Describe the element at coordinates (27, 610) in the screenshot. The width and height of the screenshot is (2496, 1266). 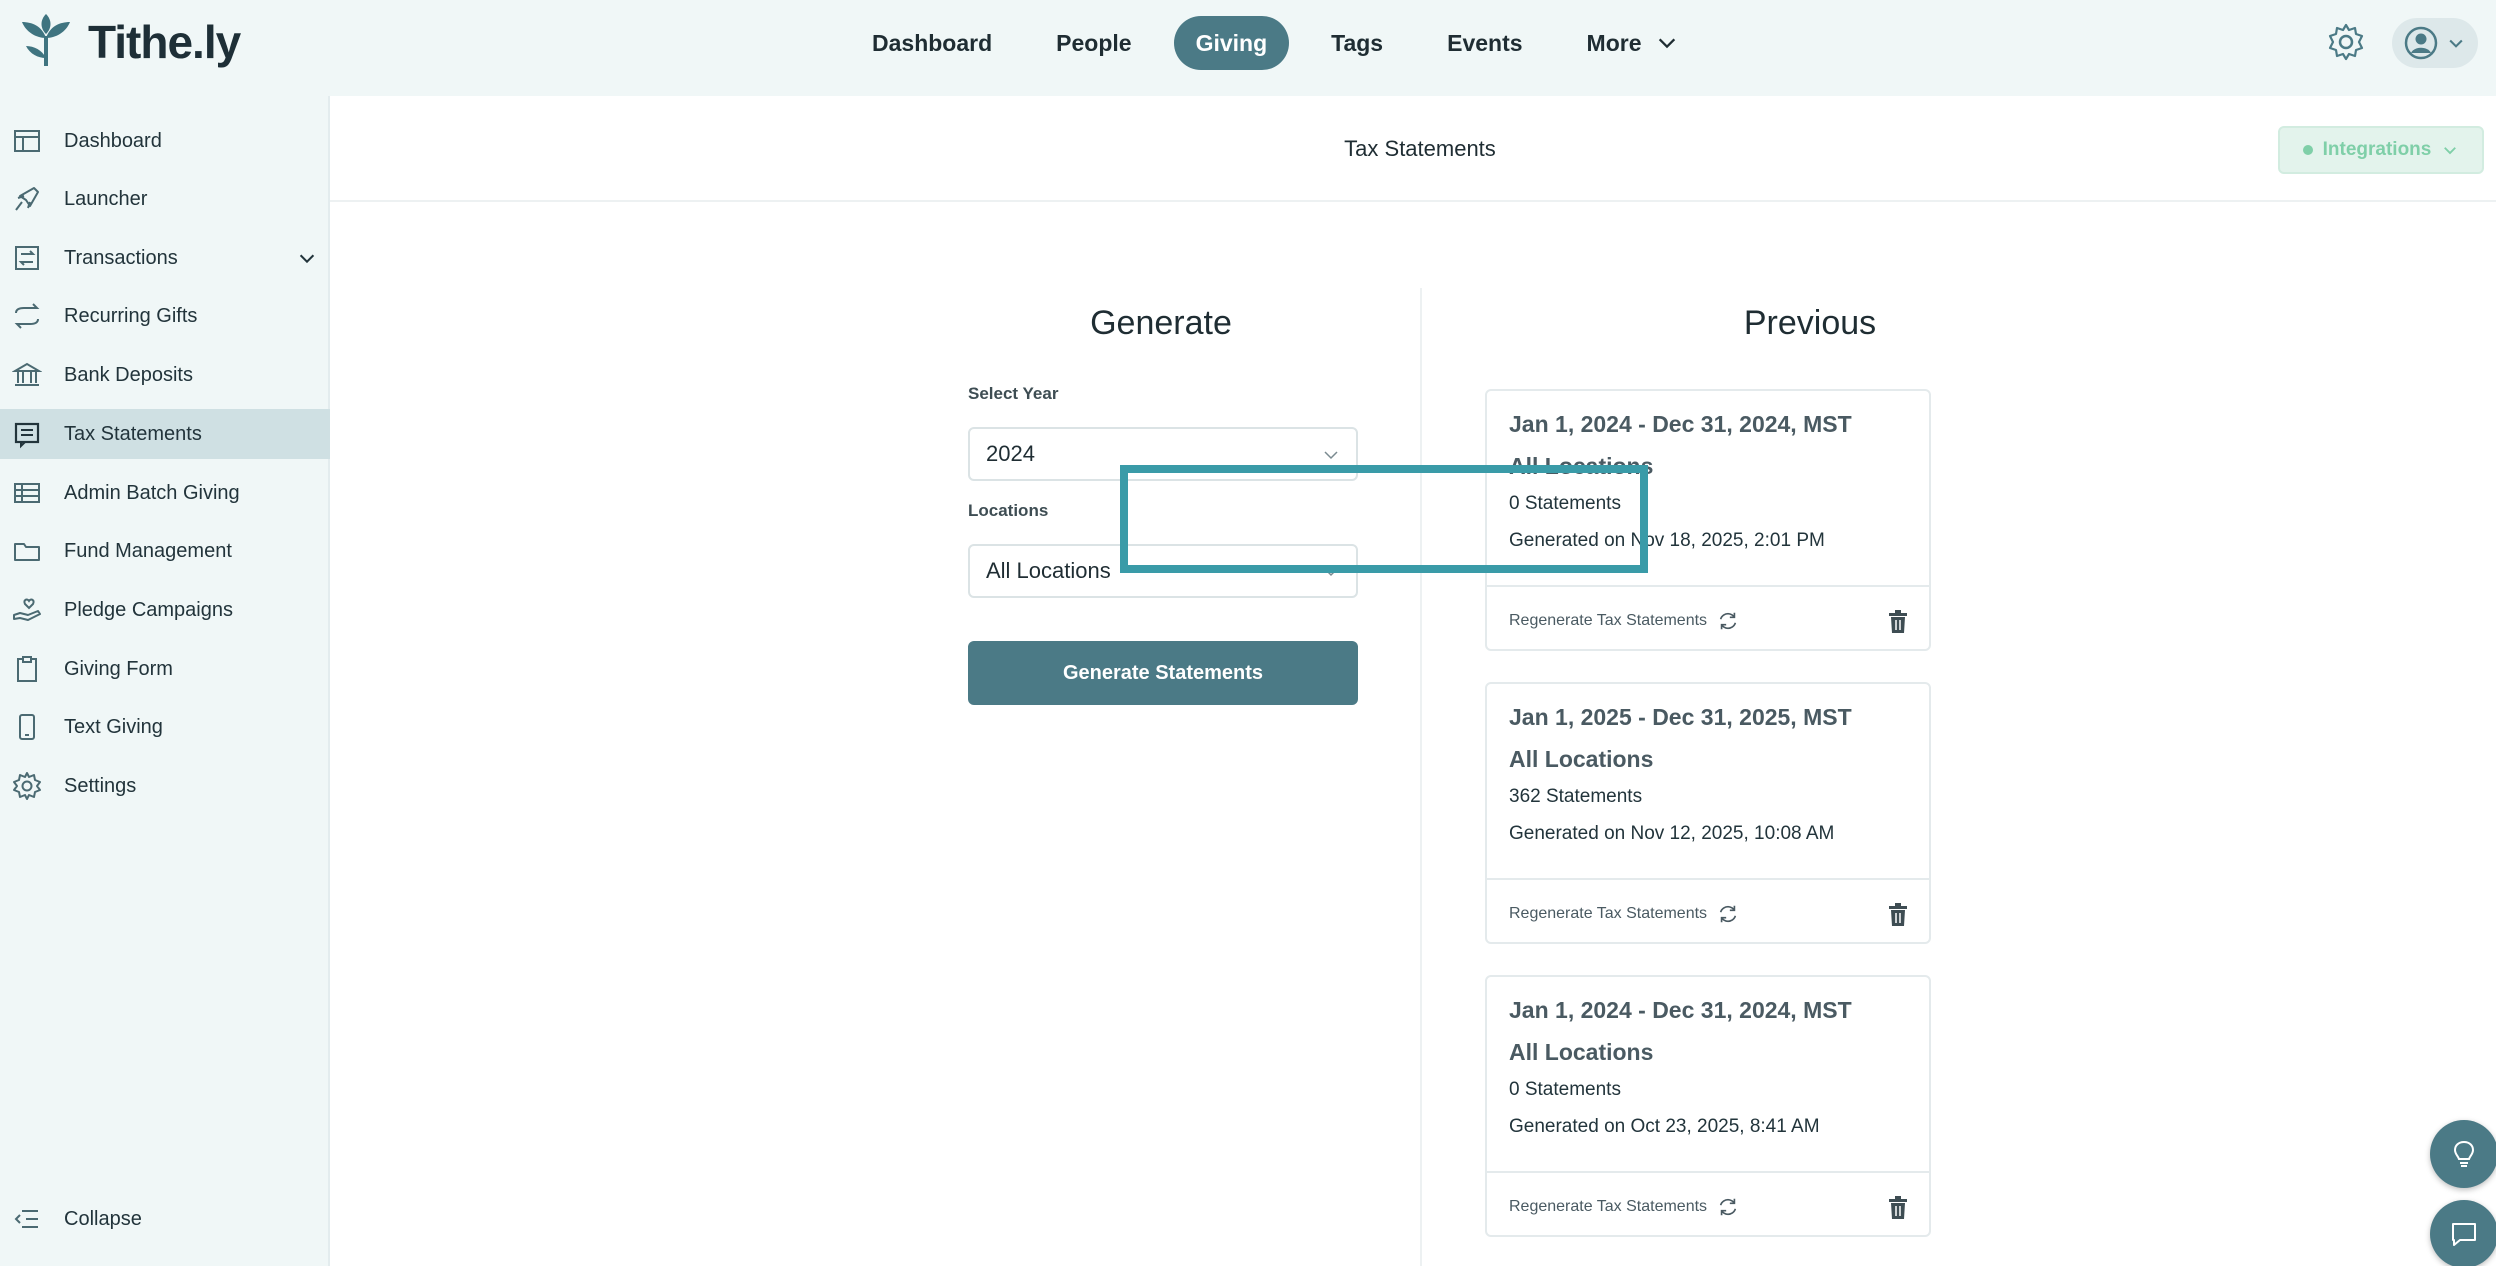
I see `pledge-icon` at that location.